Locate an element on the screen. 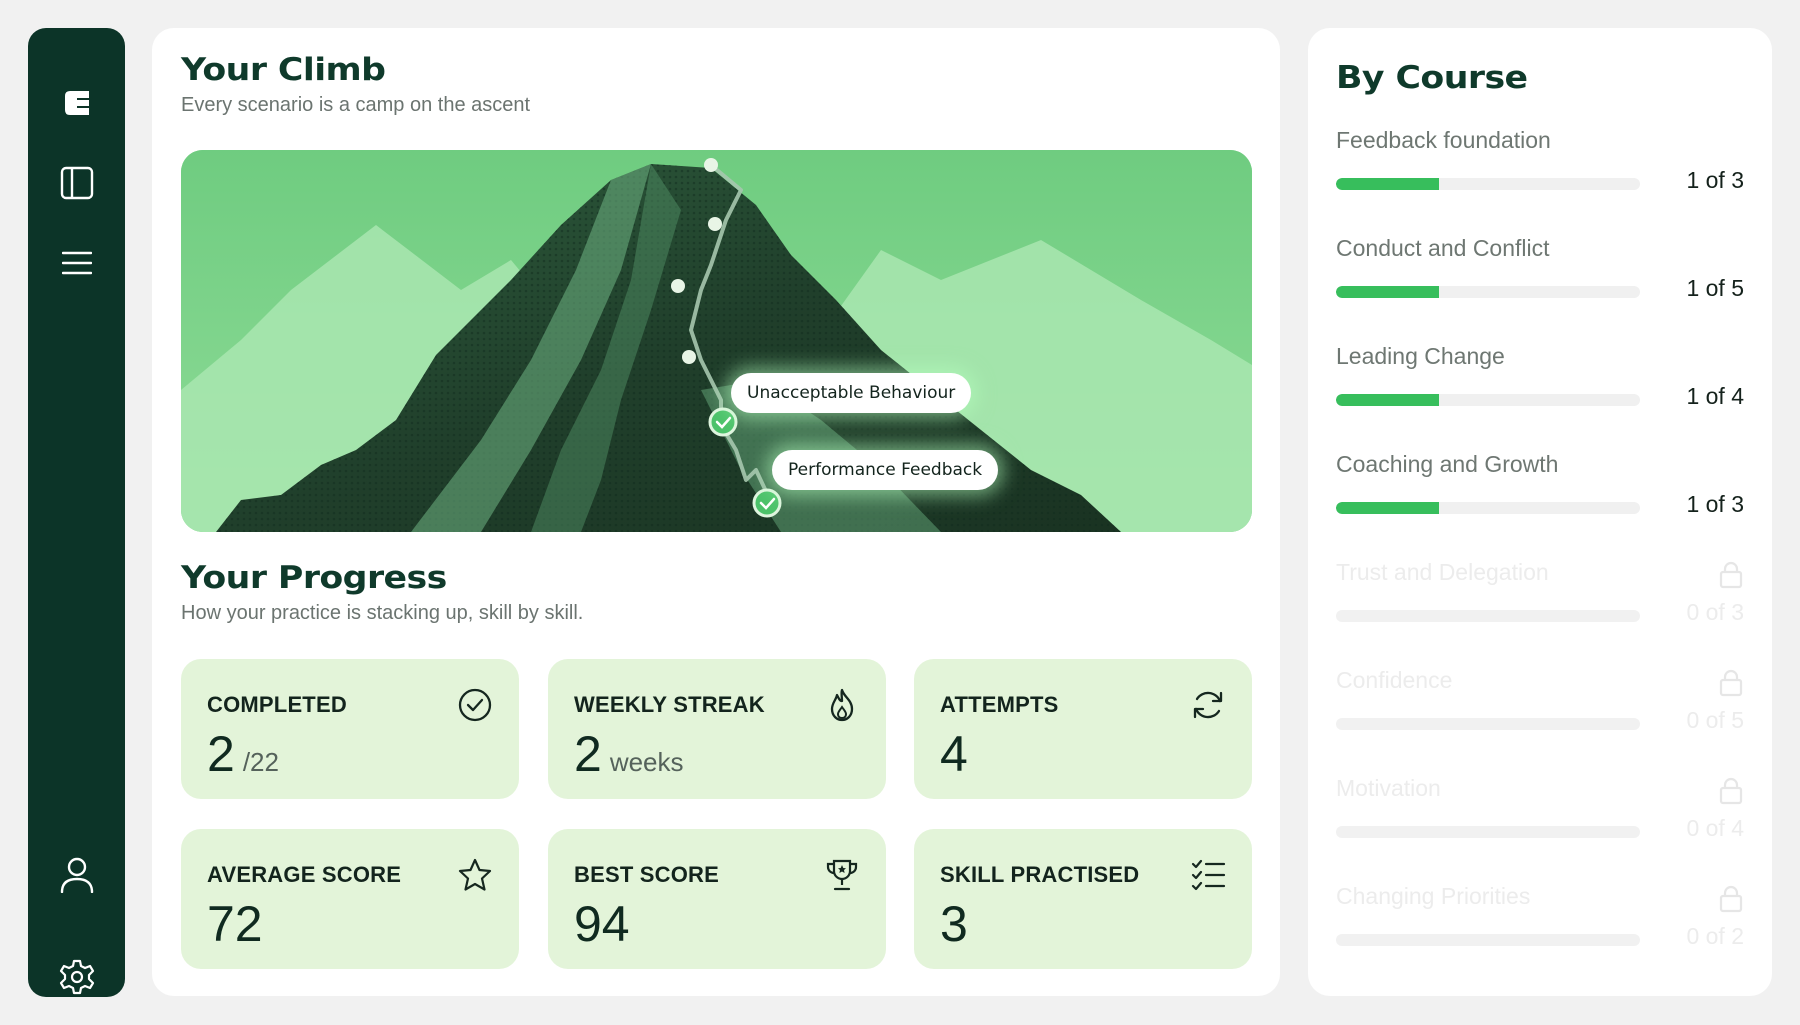 The image size is (1800, 1025). sidebar is located at coordinates (76, 512).